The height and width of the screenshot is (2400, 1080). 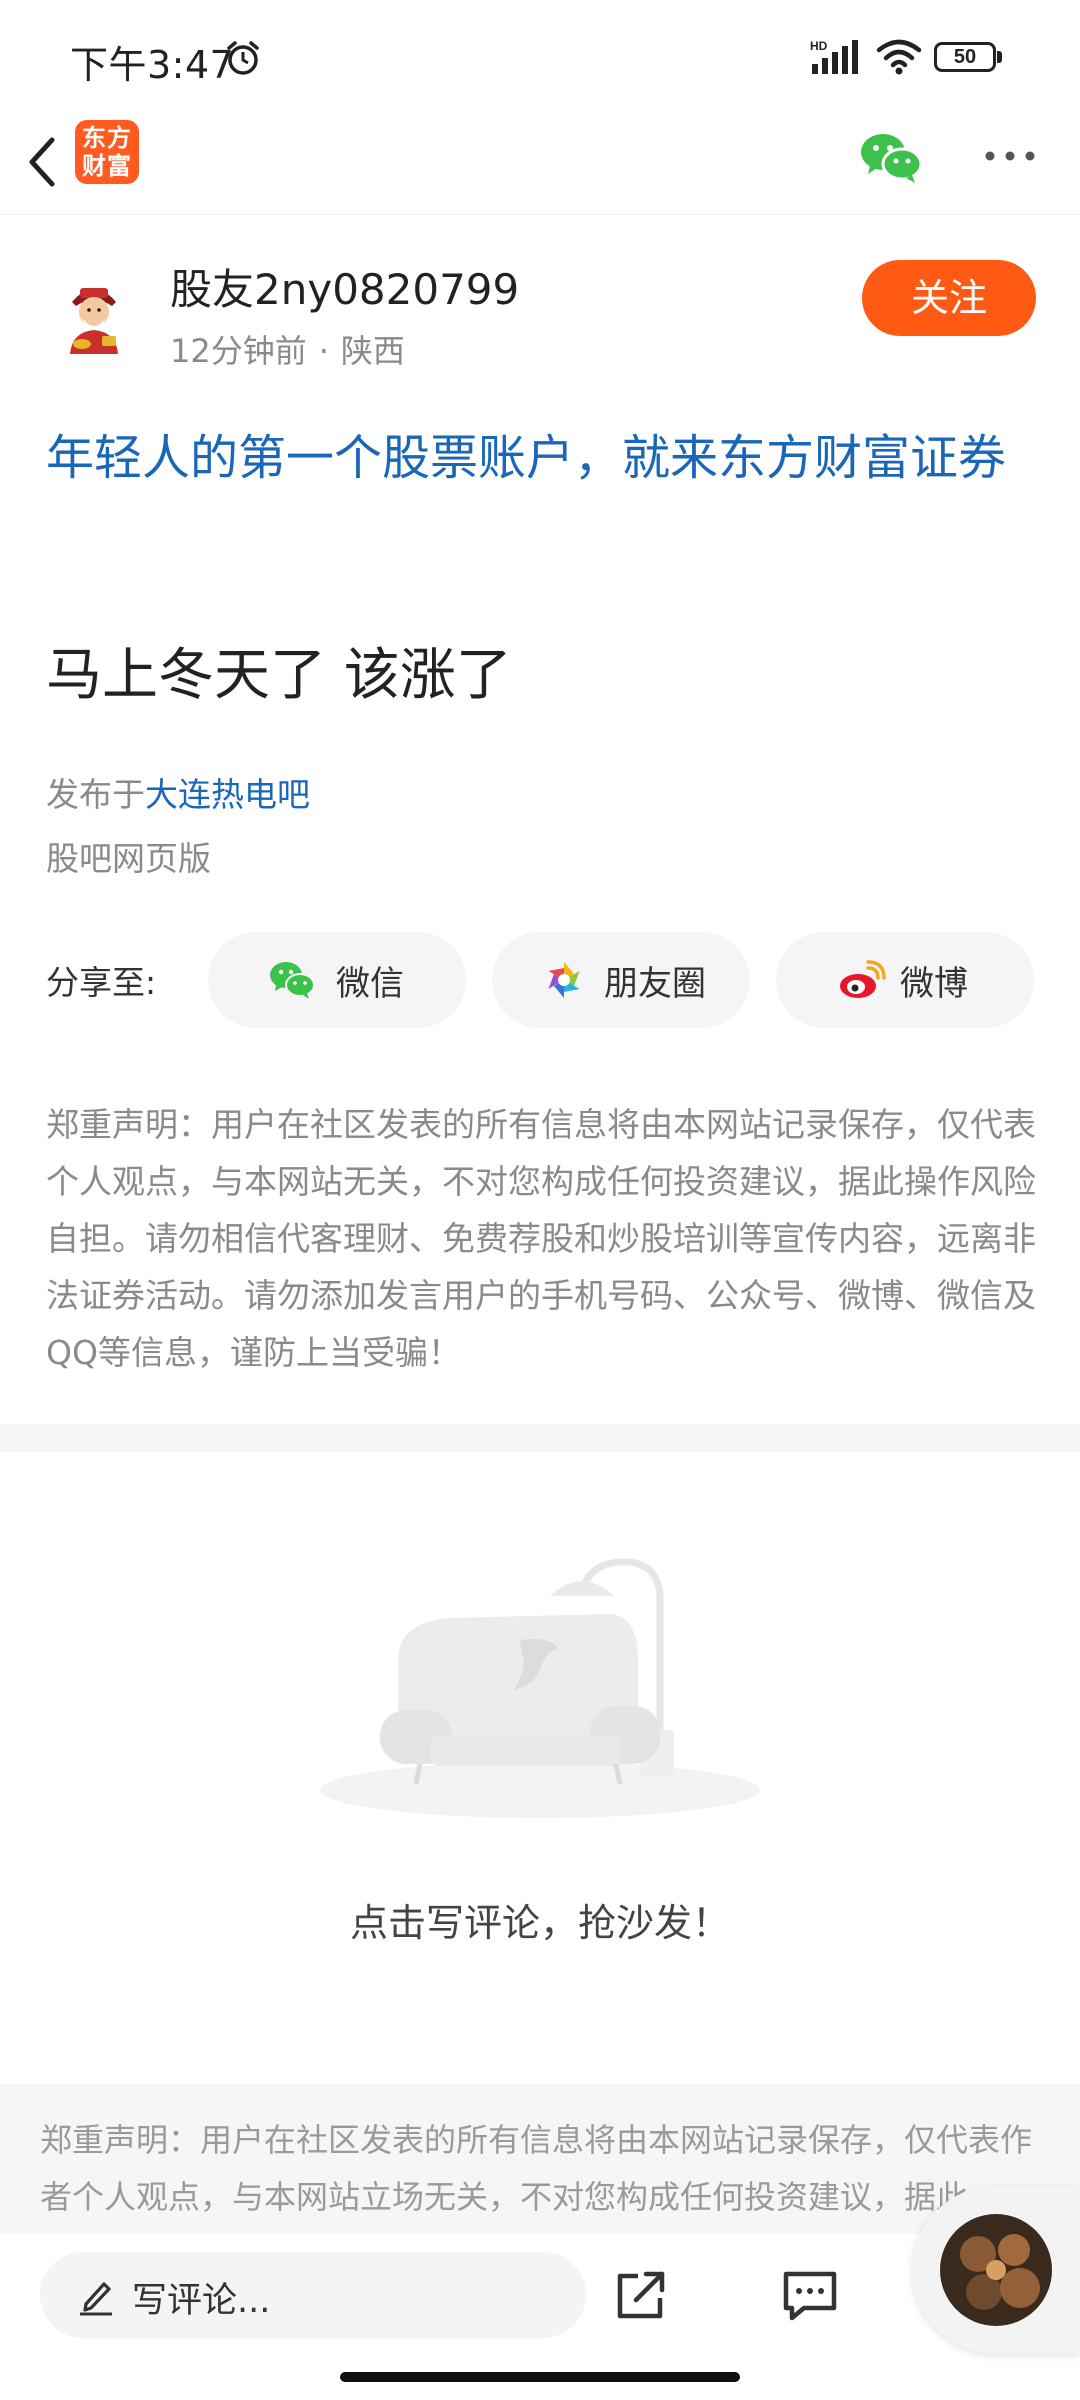 I want to click on alarm-icon, so click(x=243, y=58).